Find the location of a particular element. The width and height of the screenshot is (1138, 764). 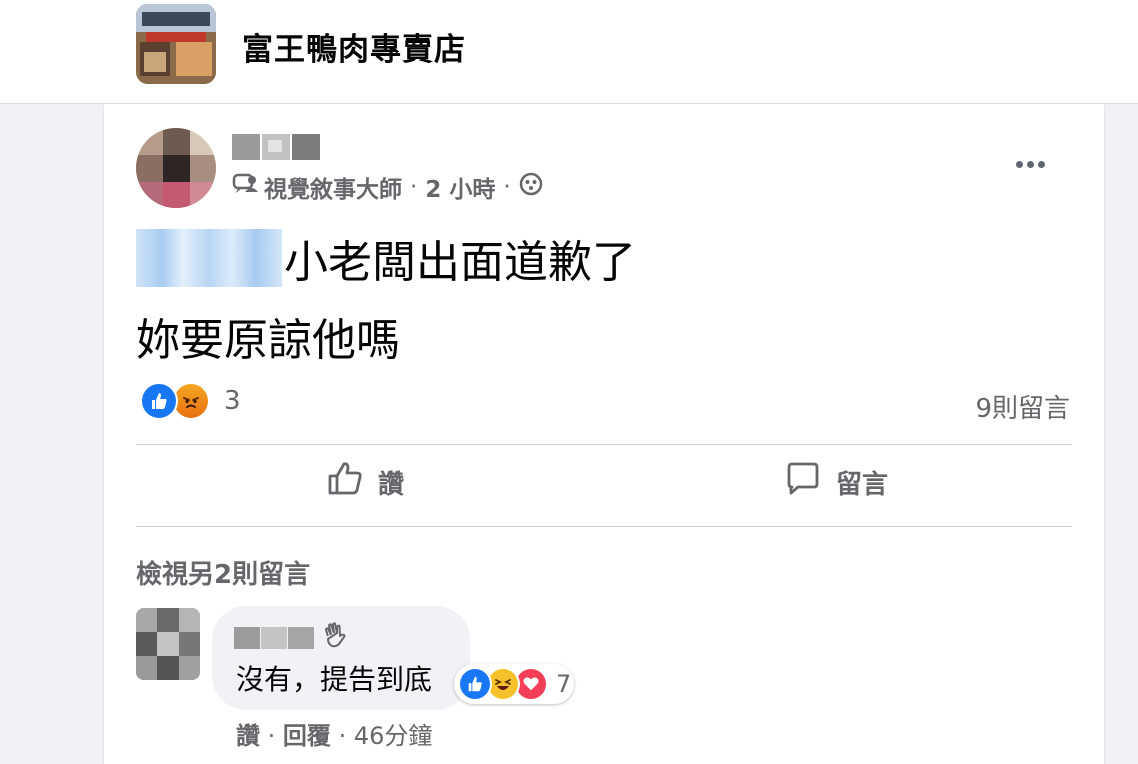

page-header: 富王鴨肉專賣店 is located at coordinates (569, 52).